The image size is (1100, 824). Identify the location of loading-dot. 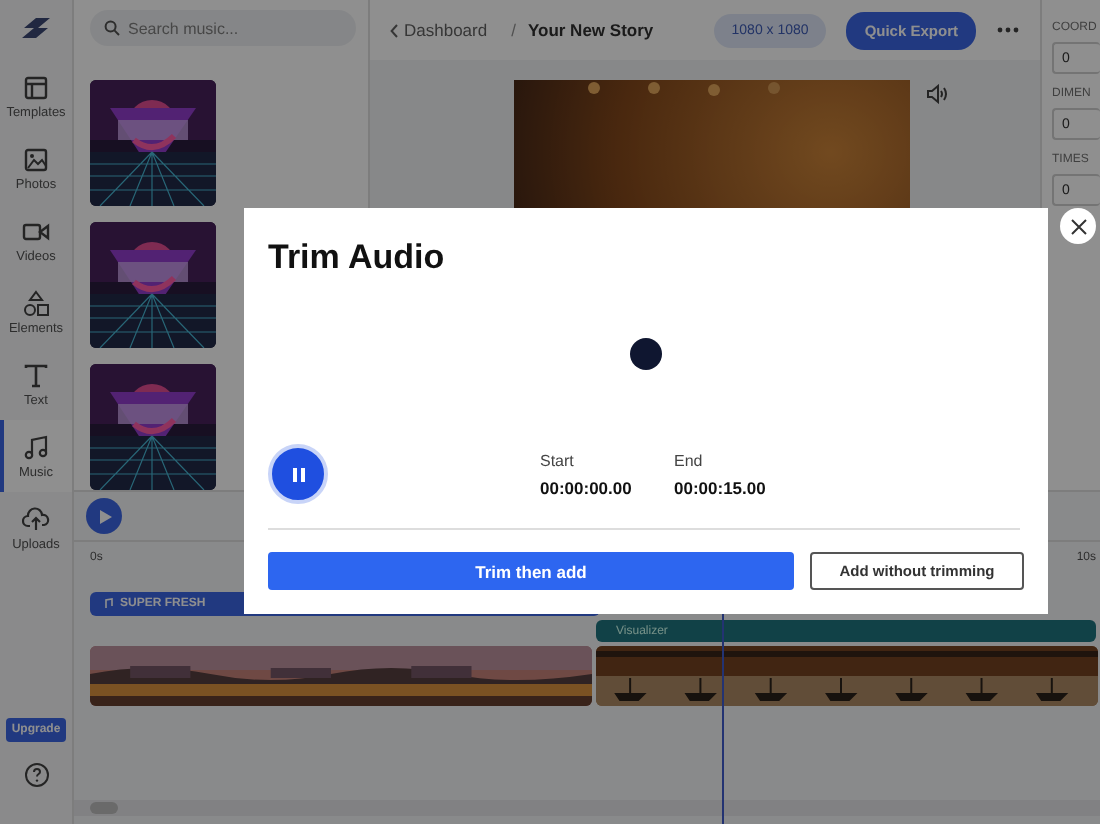
(646, 354).